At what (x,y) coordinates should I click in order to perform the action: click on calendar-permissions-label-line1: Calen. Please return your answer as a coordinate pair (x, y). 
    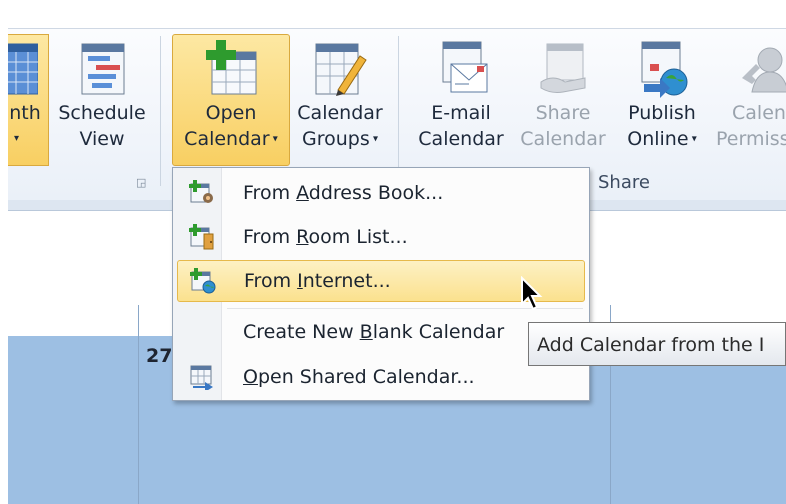
    Looking at the image, I should click on (759, 113).